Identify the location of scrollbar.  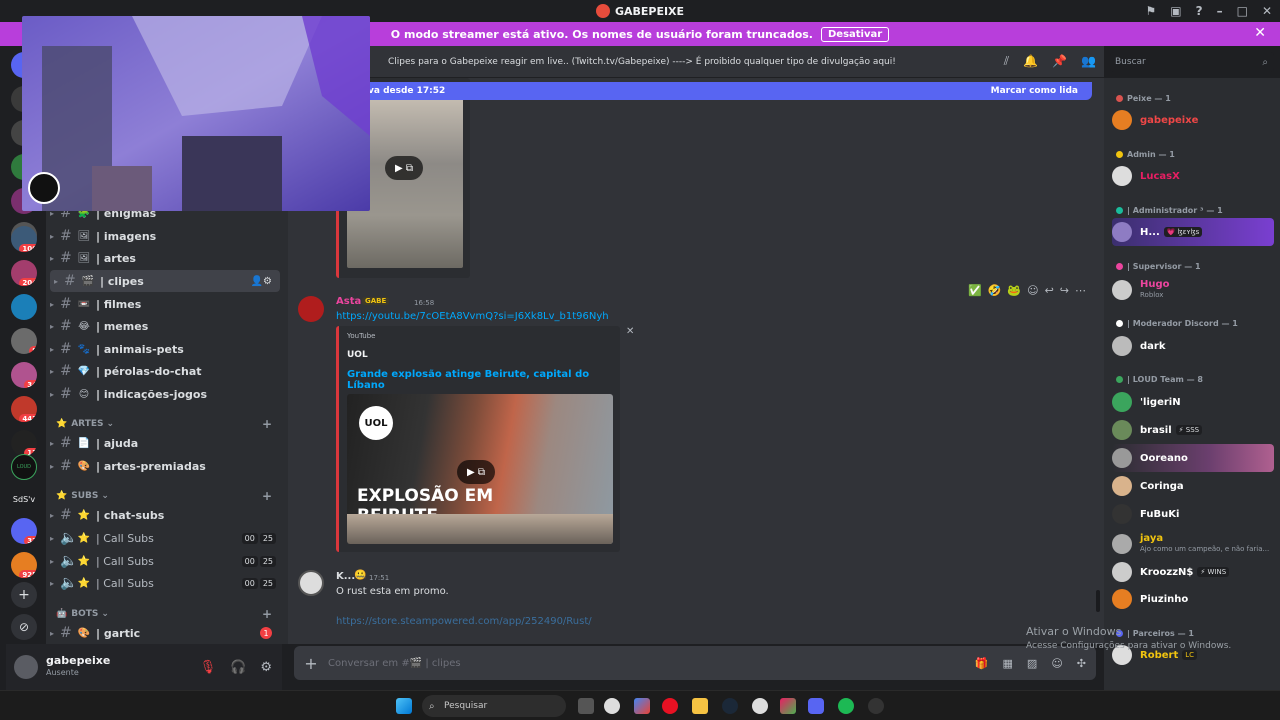
(1098, 601).